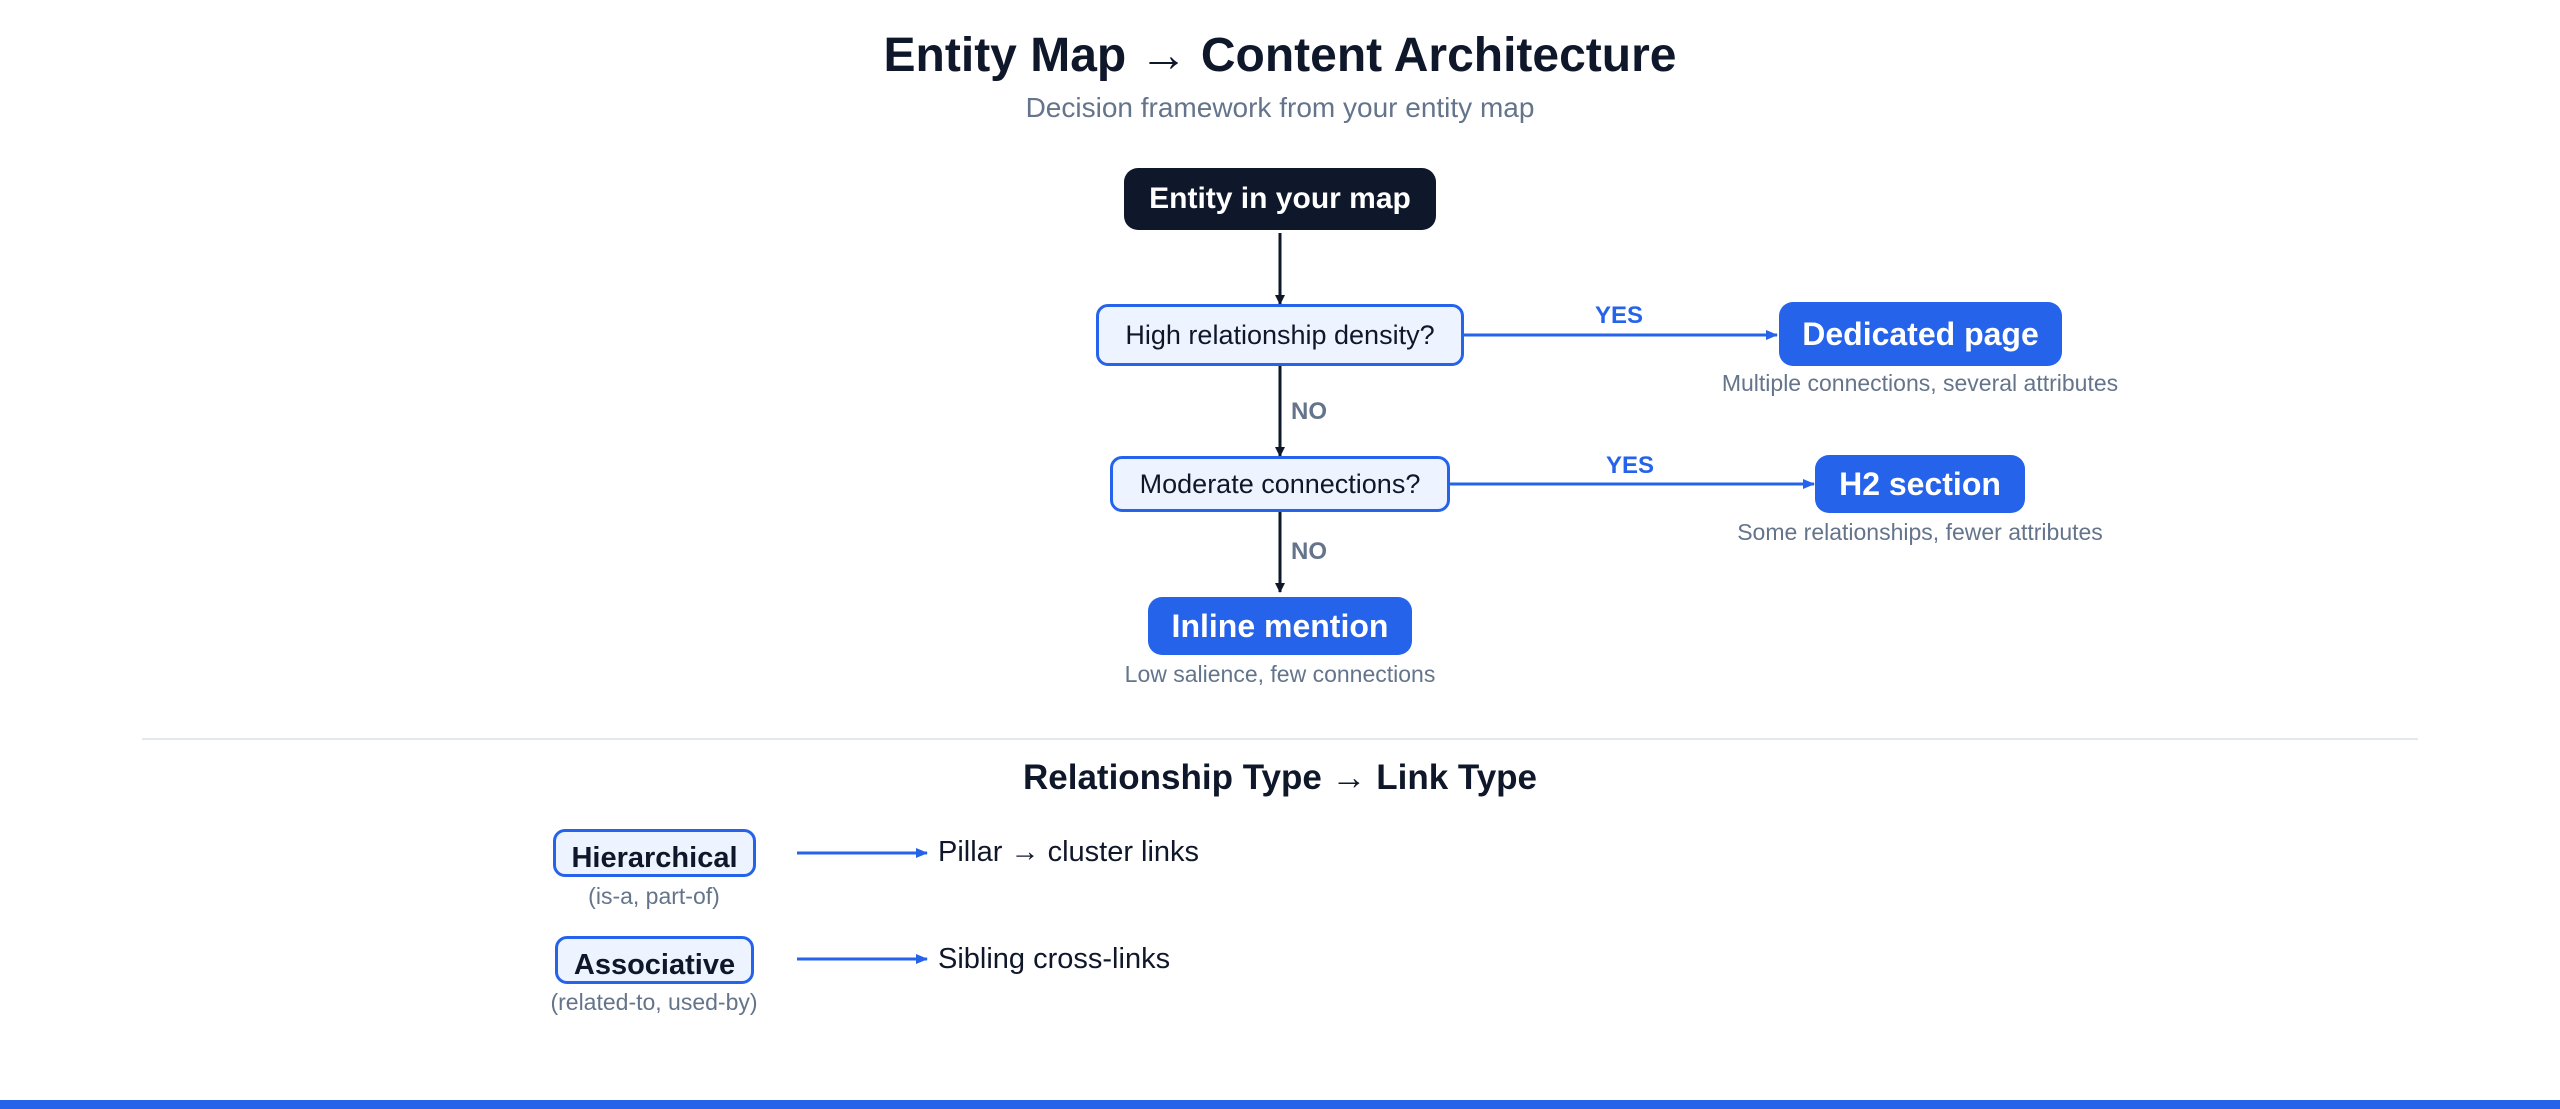 Image resolution: width=2560 pixels, height=1109 pixels. What do you see at coordinates (1920, 383) in the screenshot?
I see `outcome-caption-dedicated-page: Multiple connections, several attributes` at bounding box center [1920, 383].